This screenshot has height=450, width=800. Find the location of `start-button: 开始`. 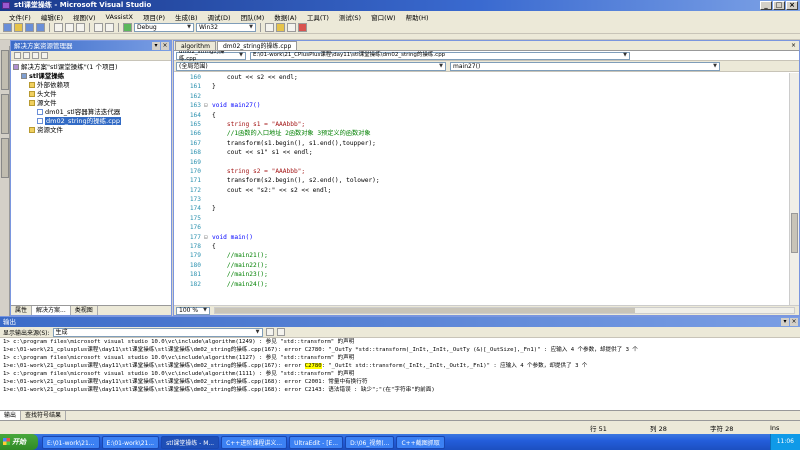

start-button: 开始 is located at coordinates (19, 442).